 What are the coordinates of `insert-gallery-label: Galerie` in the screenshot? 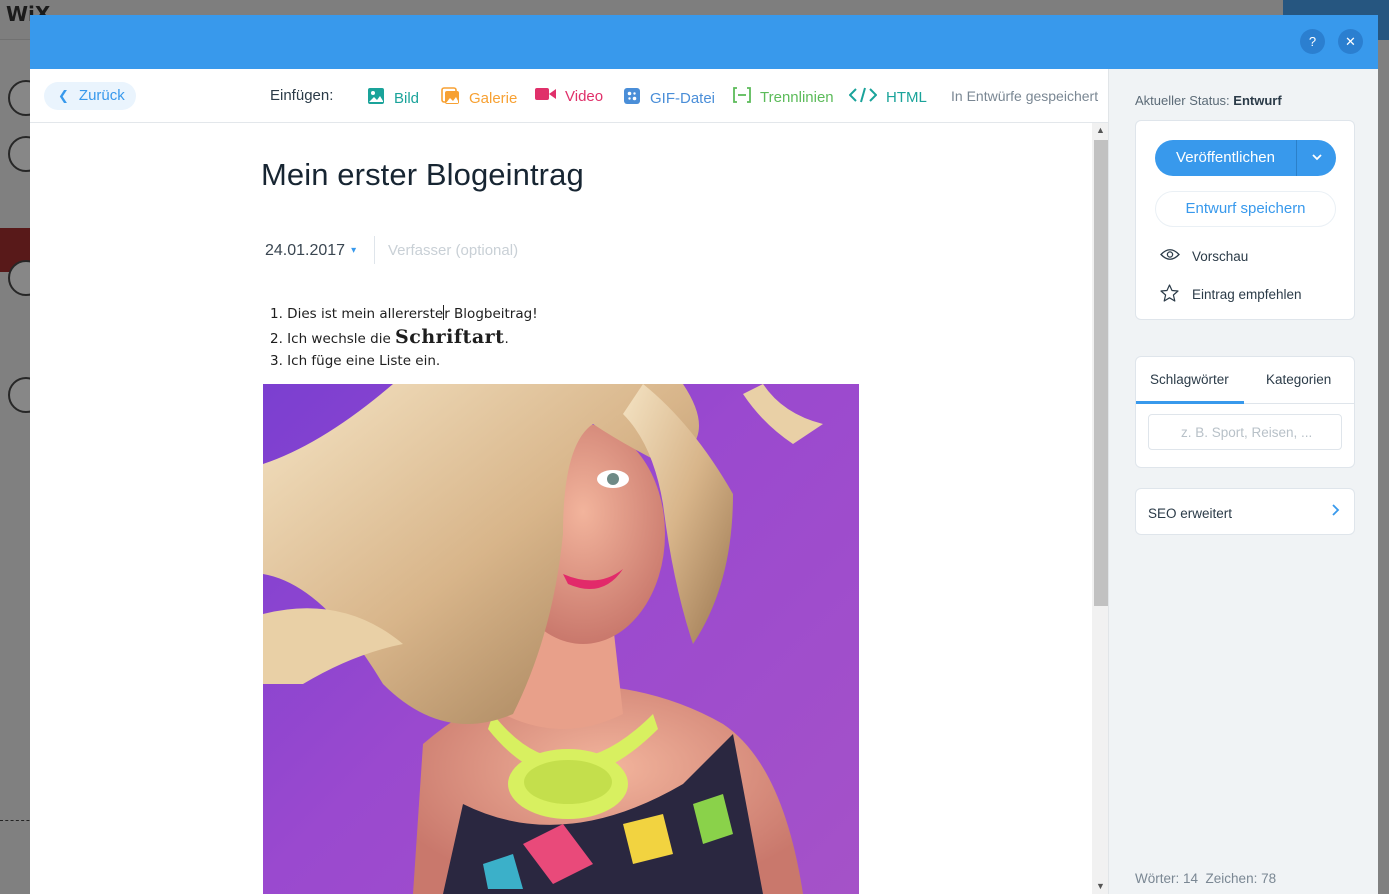 It's located at (493, 98).